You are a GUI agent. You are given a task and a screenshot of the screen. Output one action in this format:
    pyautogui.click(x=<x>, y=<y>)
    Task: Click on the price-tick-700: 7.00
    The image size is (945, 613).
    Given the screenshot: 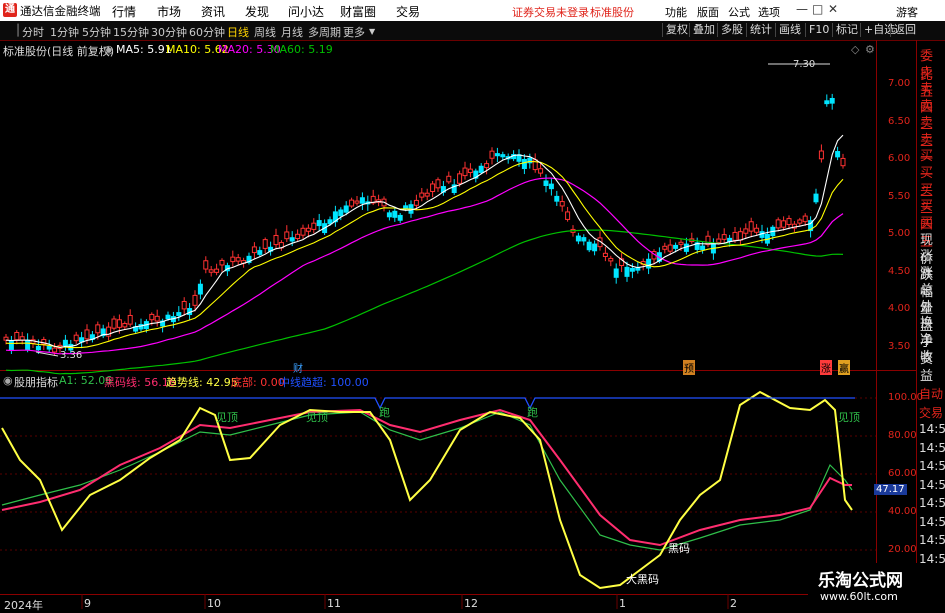 What is the action you would take?
    pyautogui.click(x=899, y=83)
    